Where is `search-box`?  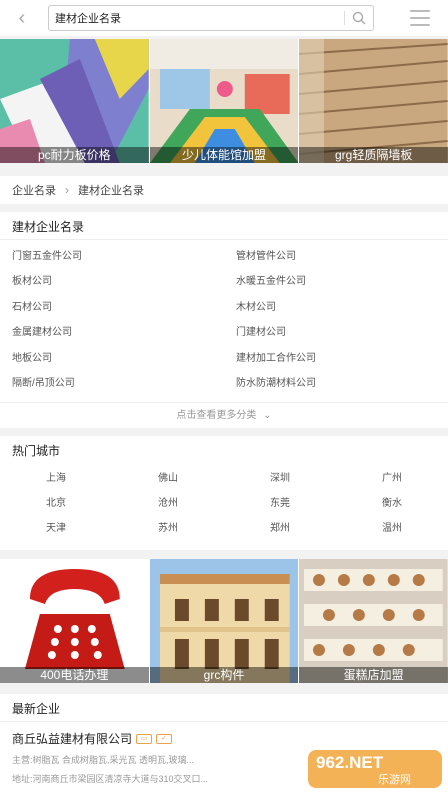
search-box is located at coordinates (211, 18).